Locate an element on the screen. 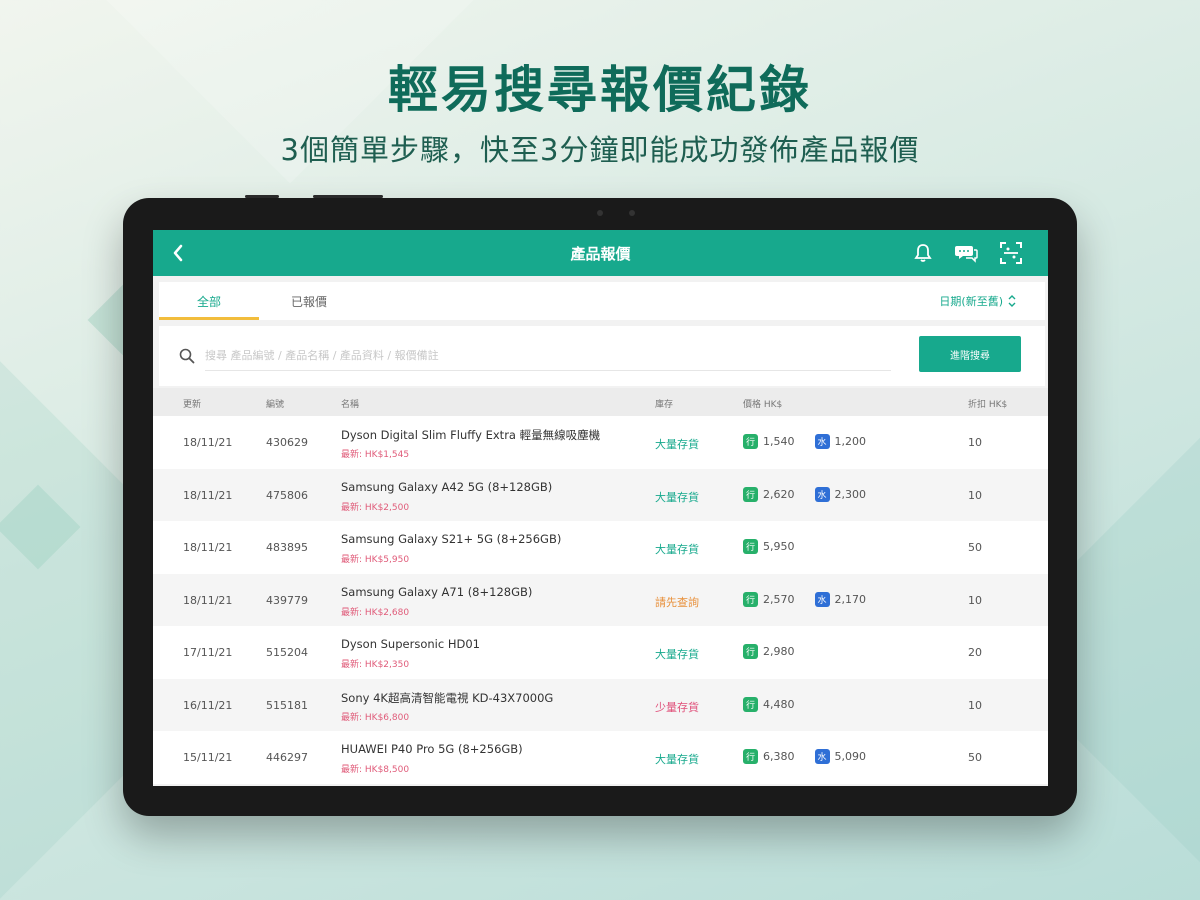  row-product-name: Samsung Galaxy S21+ 5G (8+256GB) is located at coordinates (451, 539).